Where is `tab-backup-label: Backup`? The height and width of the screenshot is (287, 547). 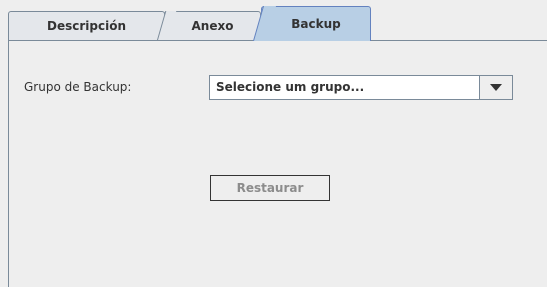
tab-backup-label: Backup is located at coordinates (316, 24).